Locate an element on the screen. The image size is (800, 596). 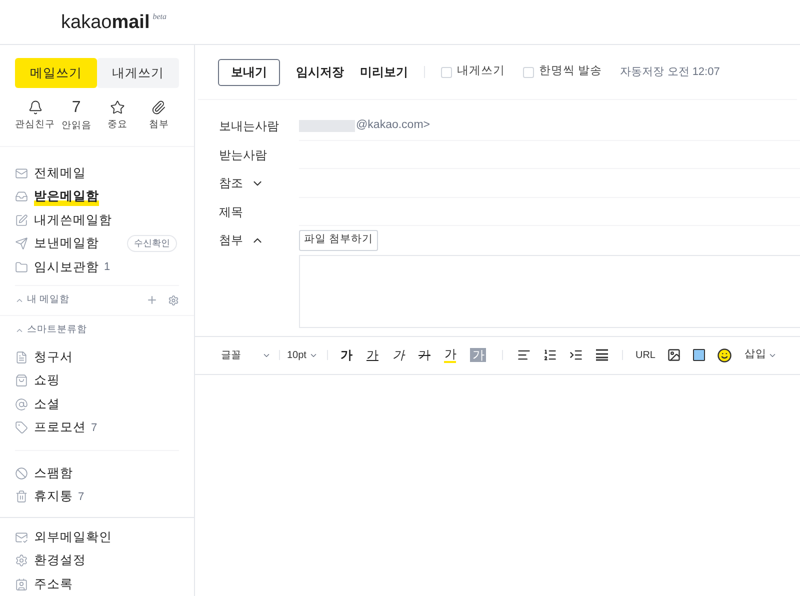
field-label: 보내는사람 is located at coordinates (249, 126).